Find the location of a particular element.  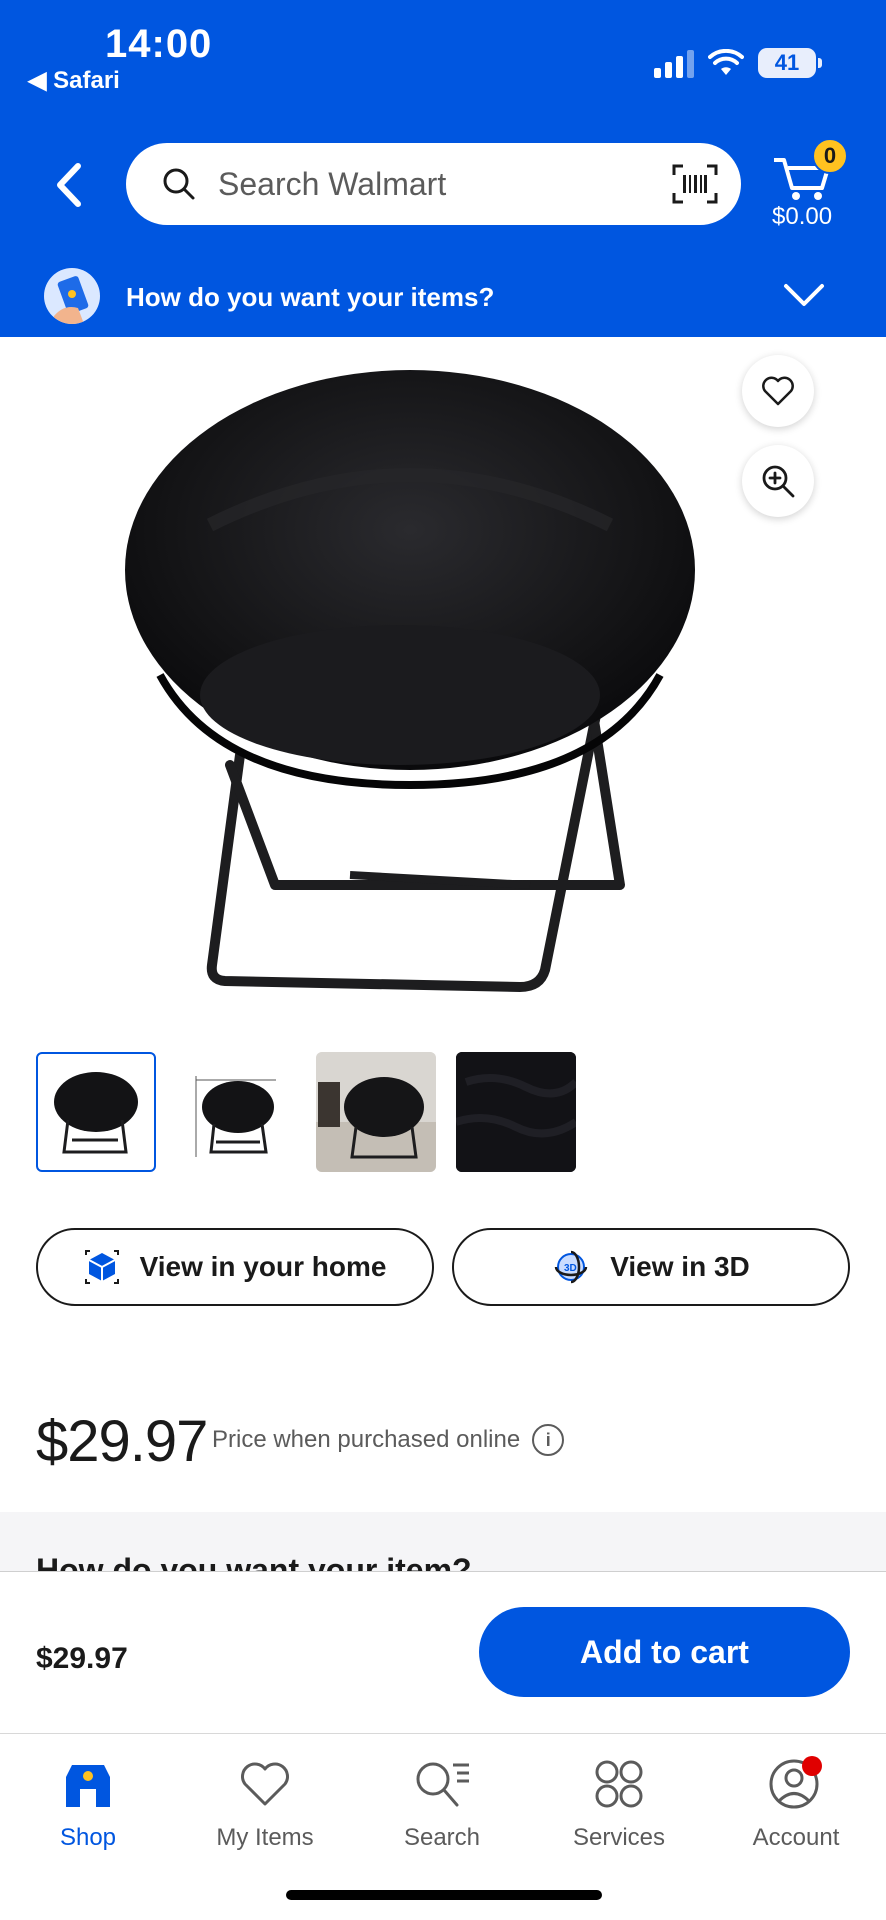

thumbnail-chair-room is located at coordinates (376, 1112).